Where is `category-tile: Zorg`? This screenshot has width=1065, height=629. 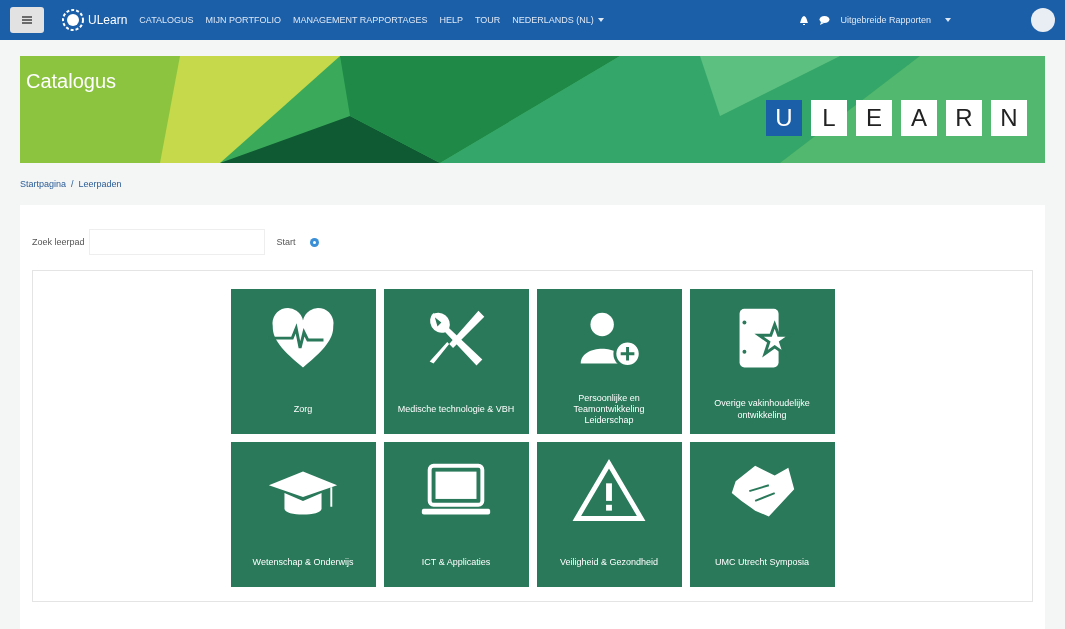
category-tile: Zorg is located at coordinates (303, 361).